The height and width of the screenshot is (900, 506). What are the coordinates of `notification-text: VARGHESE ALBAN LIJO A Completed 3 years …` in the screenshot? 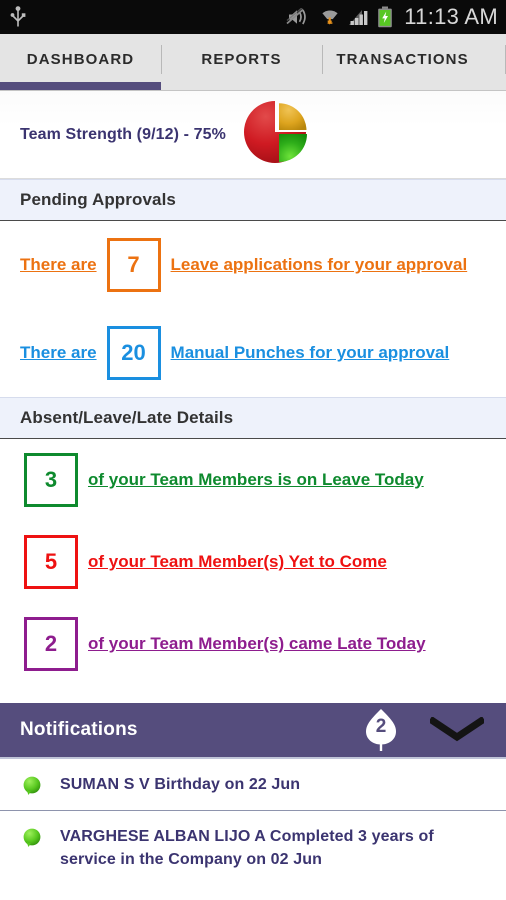 It's located at (247, 848).